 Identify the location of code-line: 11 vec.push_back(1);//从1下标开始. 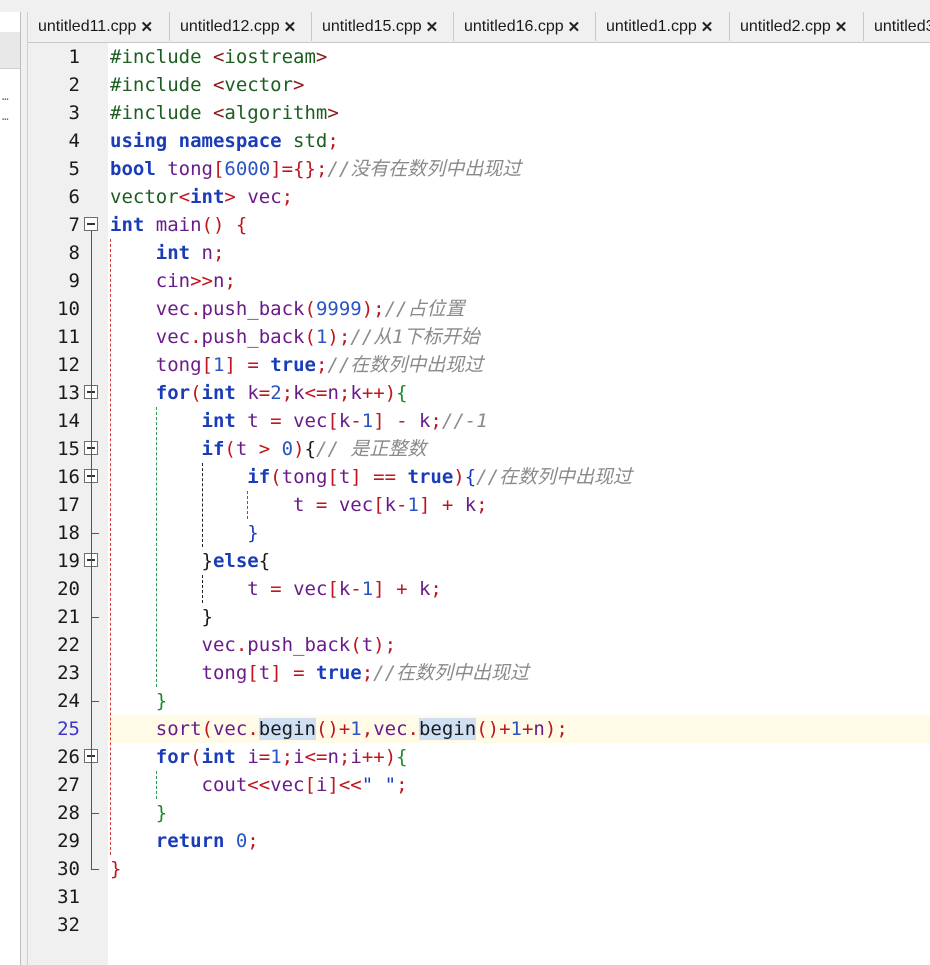
(479, 337).